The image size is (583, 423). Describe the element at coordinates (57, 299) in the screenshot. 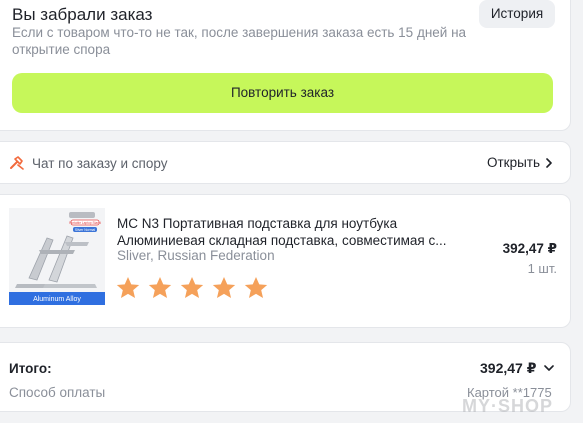

I see `image-badge: Aluminum Alloy` at that location.